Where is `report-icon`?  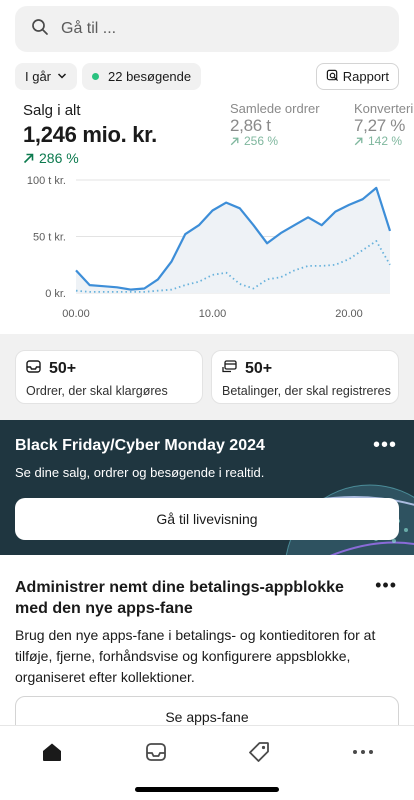
report-icon is located at coordinates (334, 77).